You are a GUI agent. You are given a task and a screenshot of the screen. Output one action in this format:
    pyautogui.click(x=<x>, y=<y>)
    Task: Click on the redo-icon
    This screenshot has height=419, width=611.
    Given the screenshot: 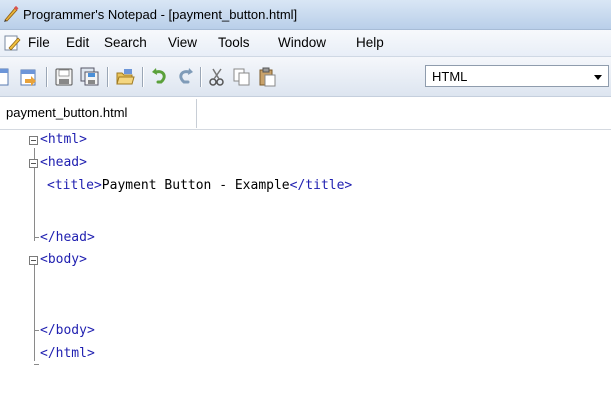 What is the action you would take?
    pyautogui.click(x=185, y=77)
    